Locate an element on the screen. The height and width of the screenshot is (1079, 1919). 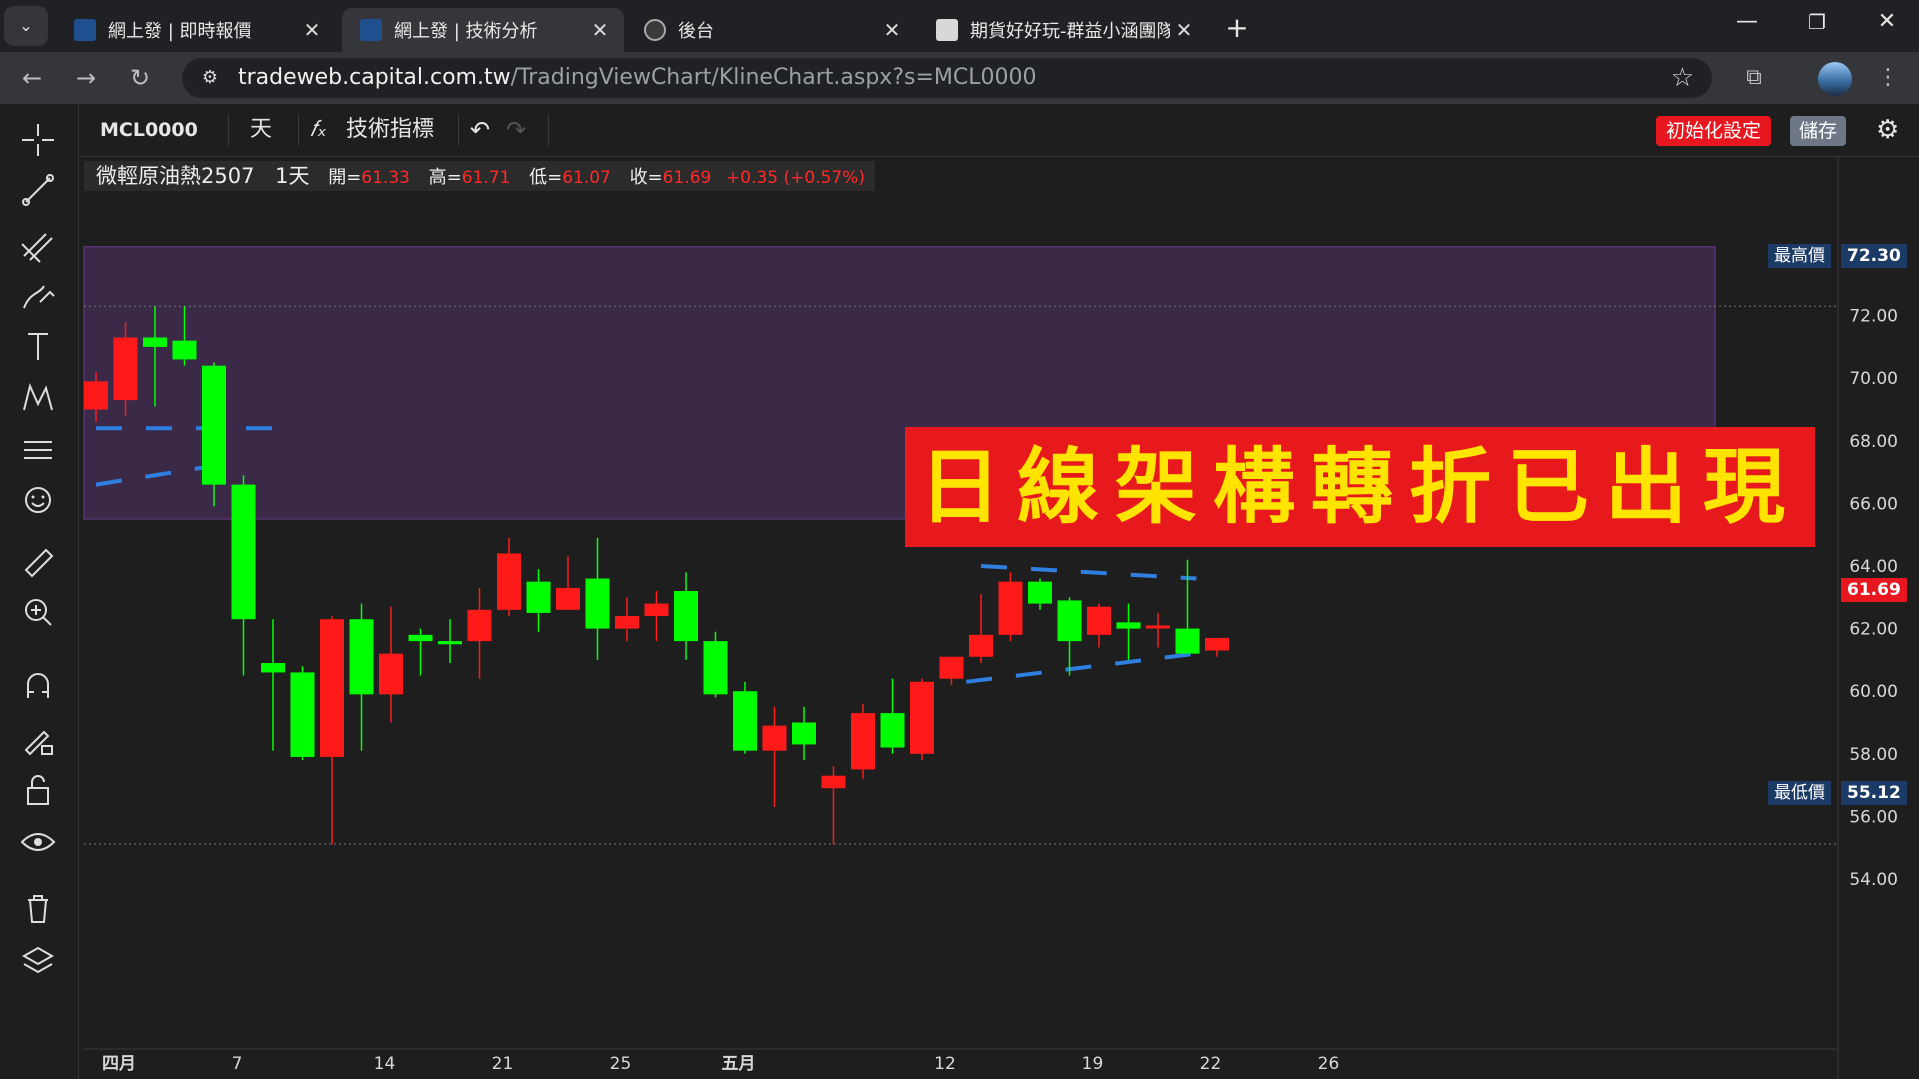
tab-technical-analysis: 網上發 | 技術分析 ✕ is located at coordinates (483, 30).